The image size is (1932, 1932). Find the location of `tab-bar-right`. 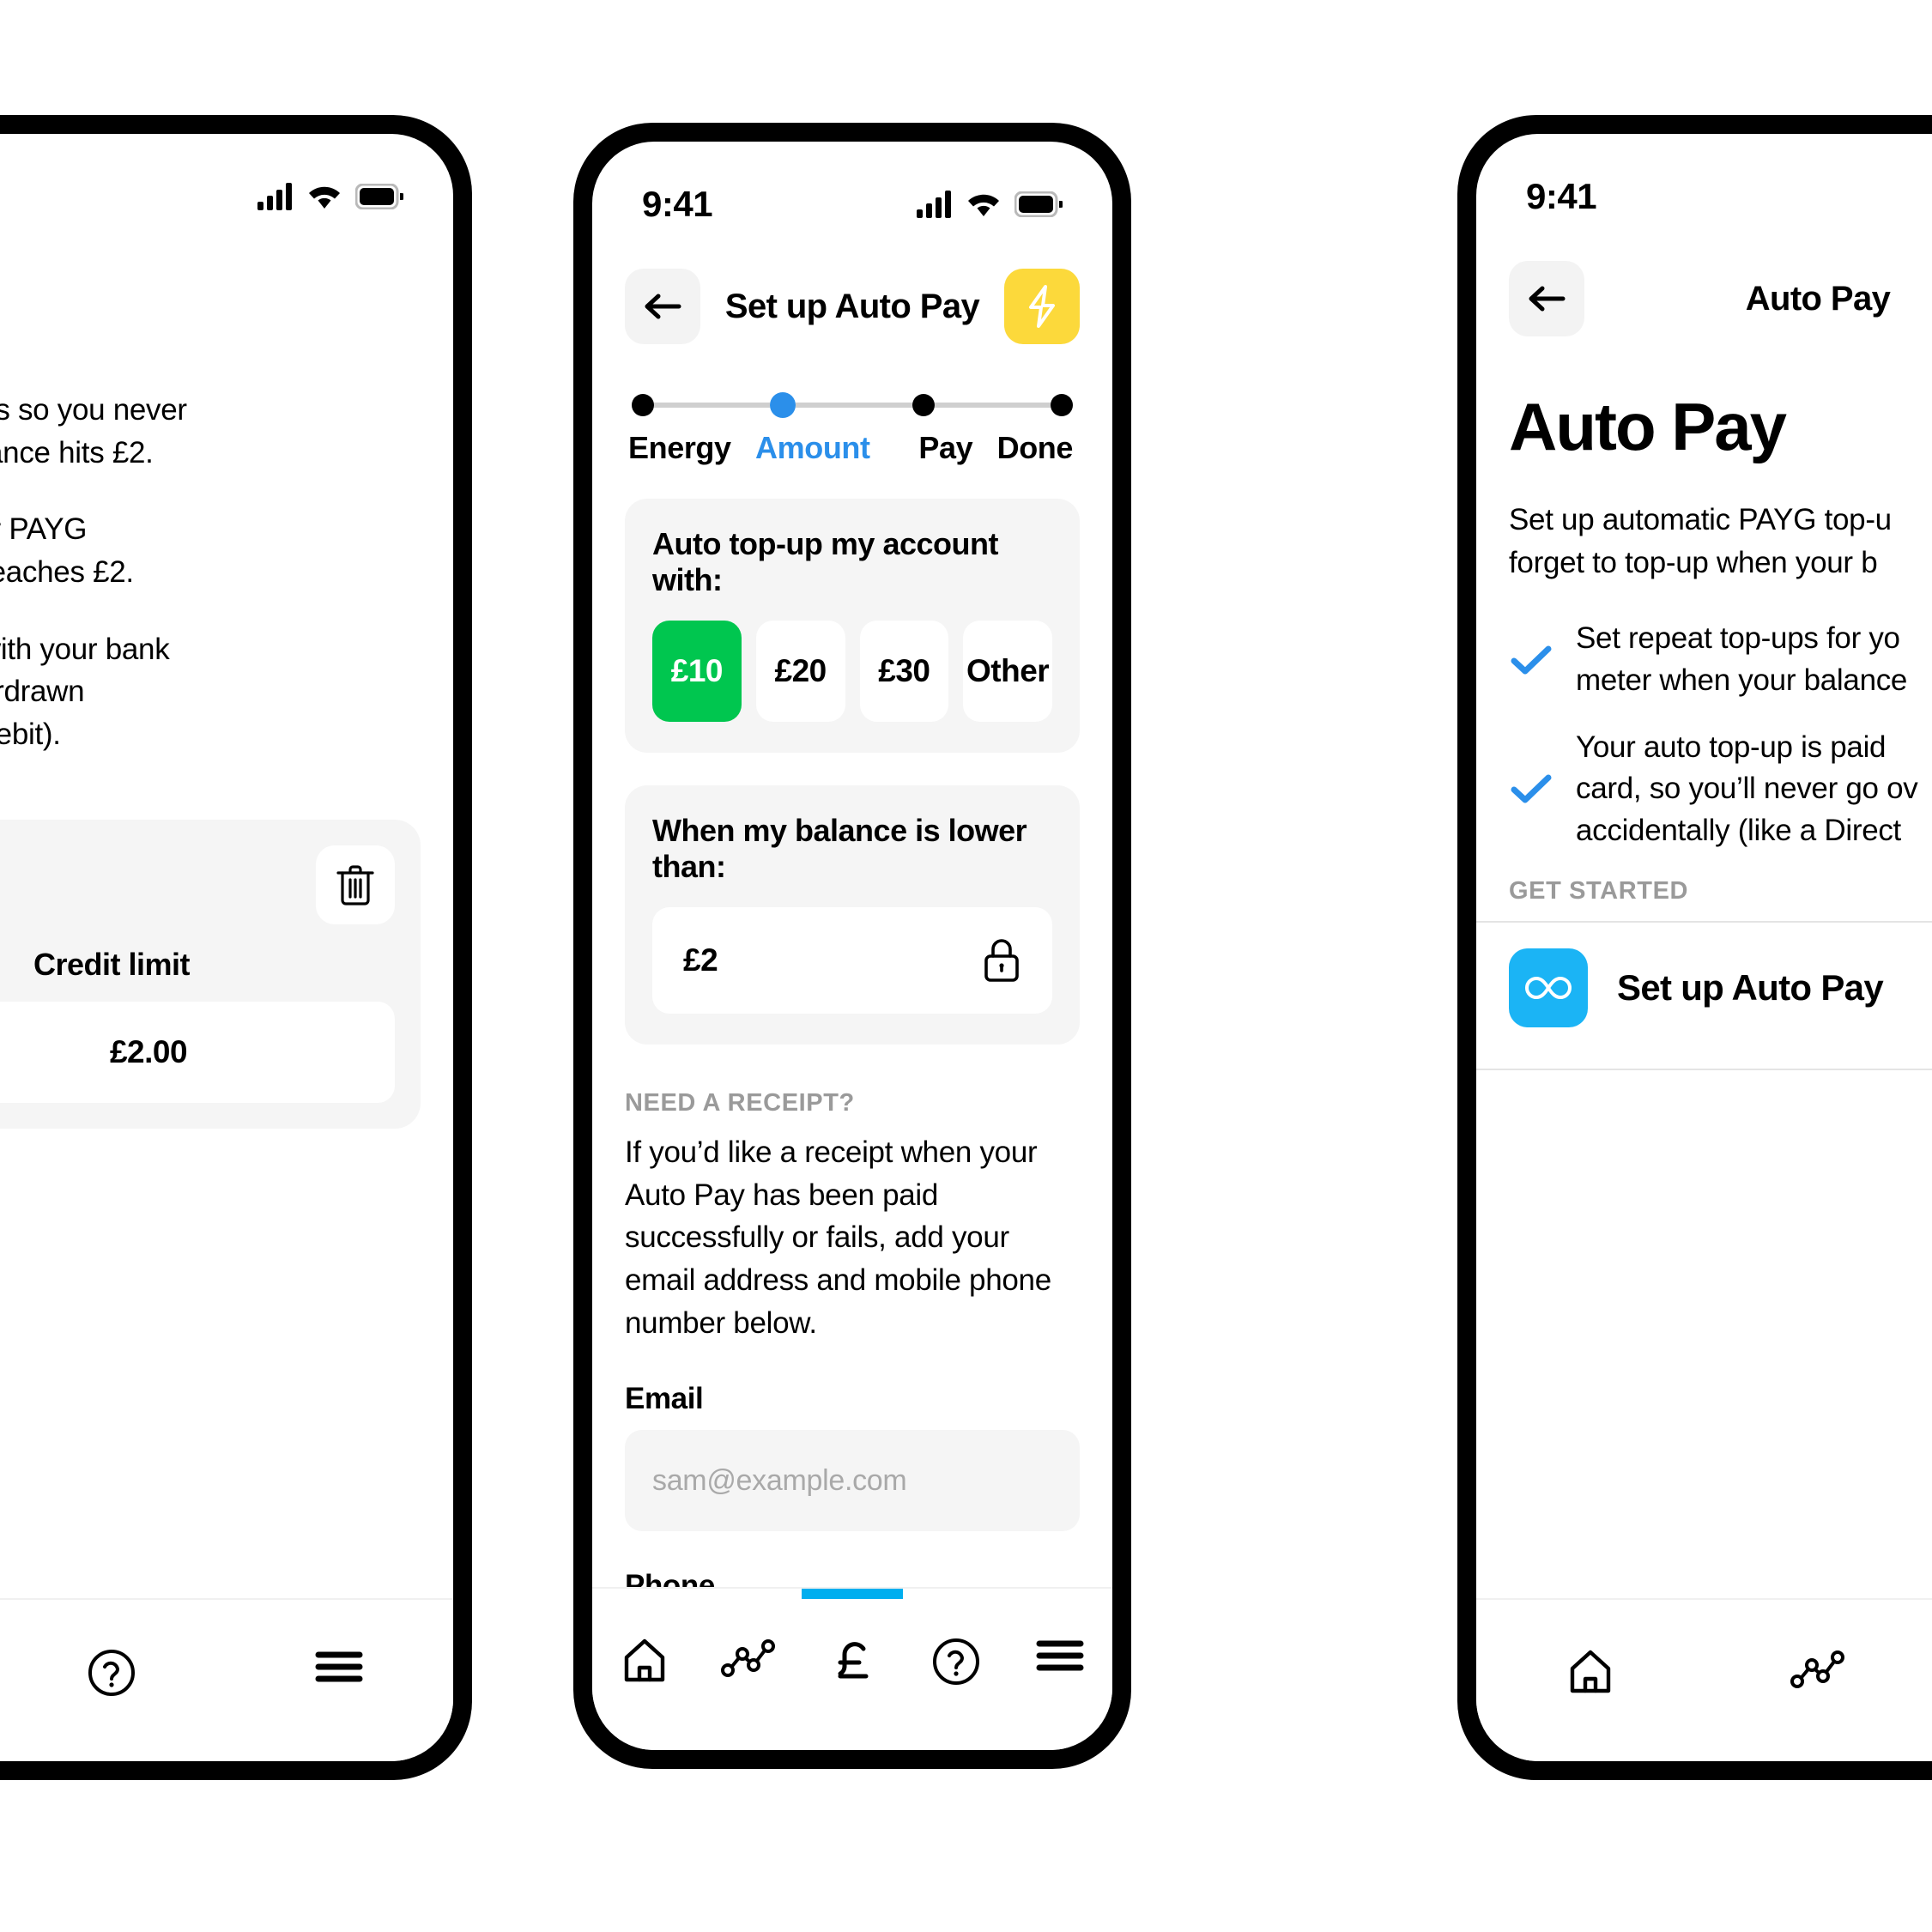

tab-bar-right is located at coordinates (1704, 1680).